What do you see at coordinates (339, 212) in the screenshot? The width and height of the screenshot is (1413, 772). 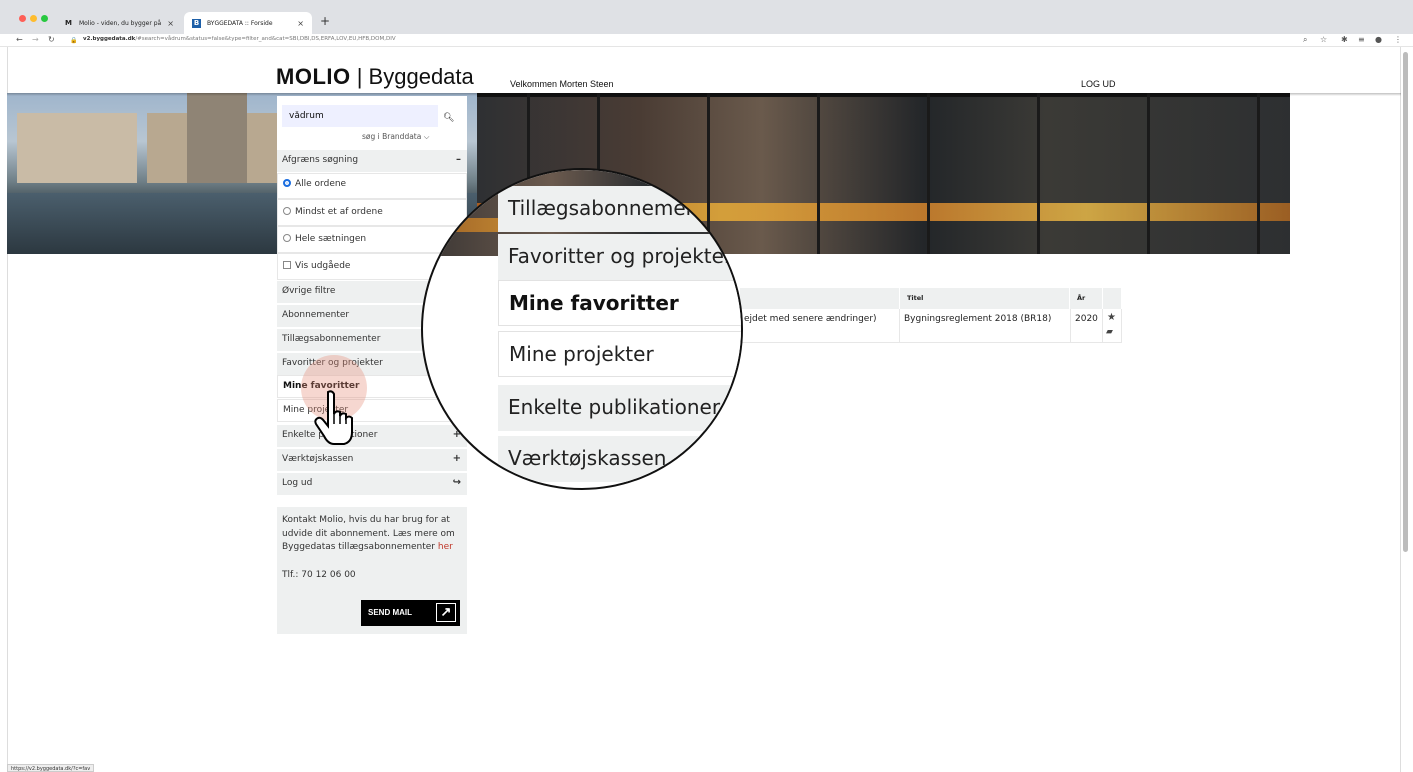 I see `radio-label: Mindst et af ordene` at bounding box center [339, 212].